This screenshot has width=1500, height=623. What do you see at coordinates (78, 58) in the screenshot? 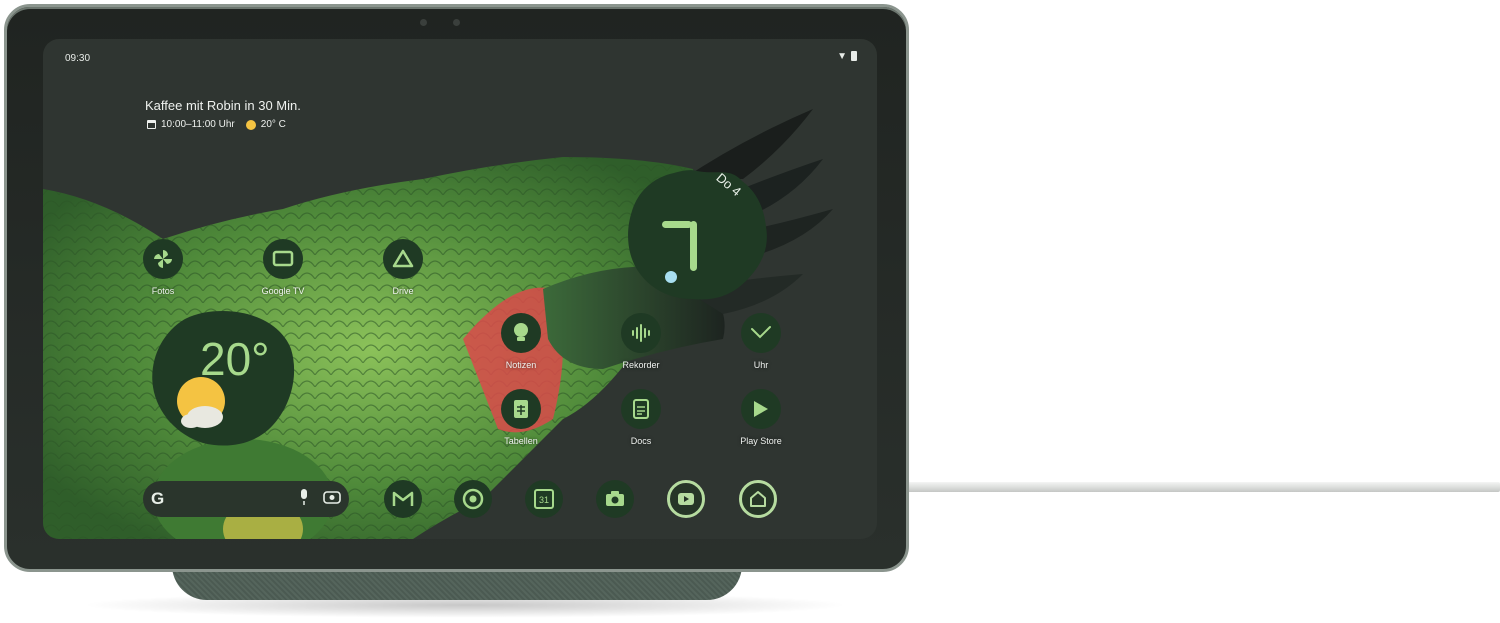
I see `status-time: 09:30` at bounding box center [78, 58].